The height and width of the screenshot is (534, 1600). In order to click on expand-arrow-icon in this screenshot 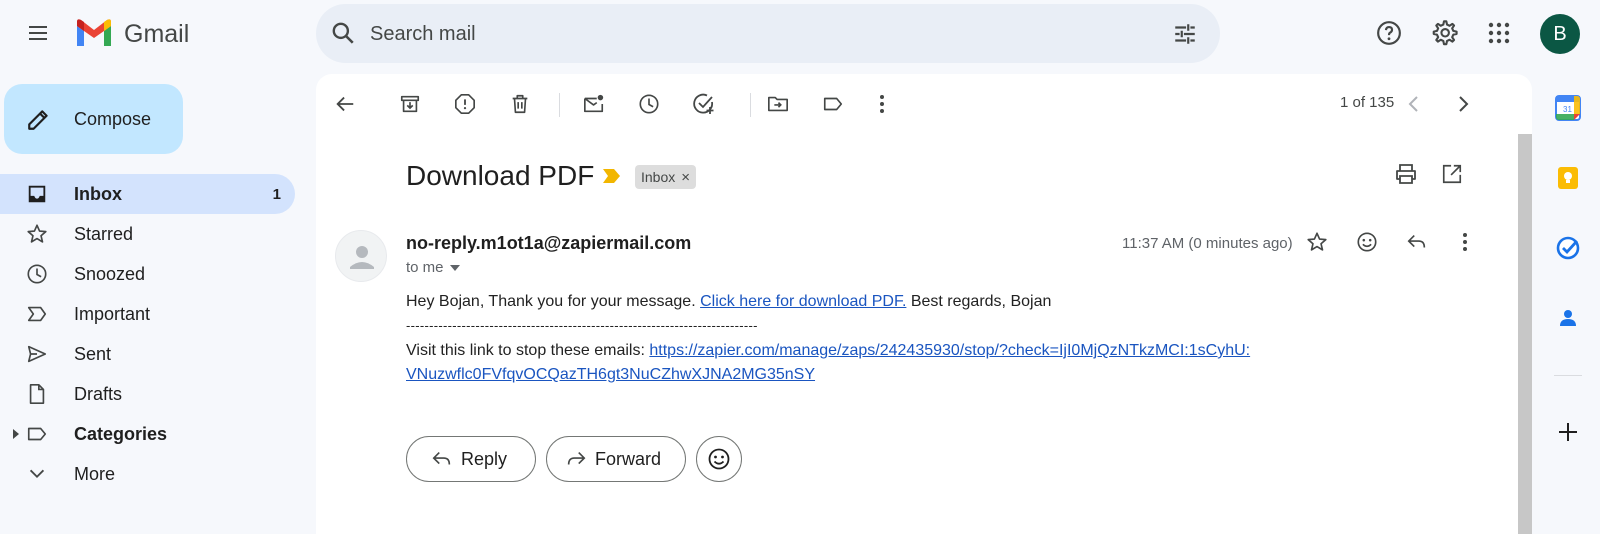, I will do `click(16, 434)`.